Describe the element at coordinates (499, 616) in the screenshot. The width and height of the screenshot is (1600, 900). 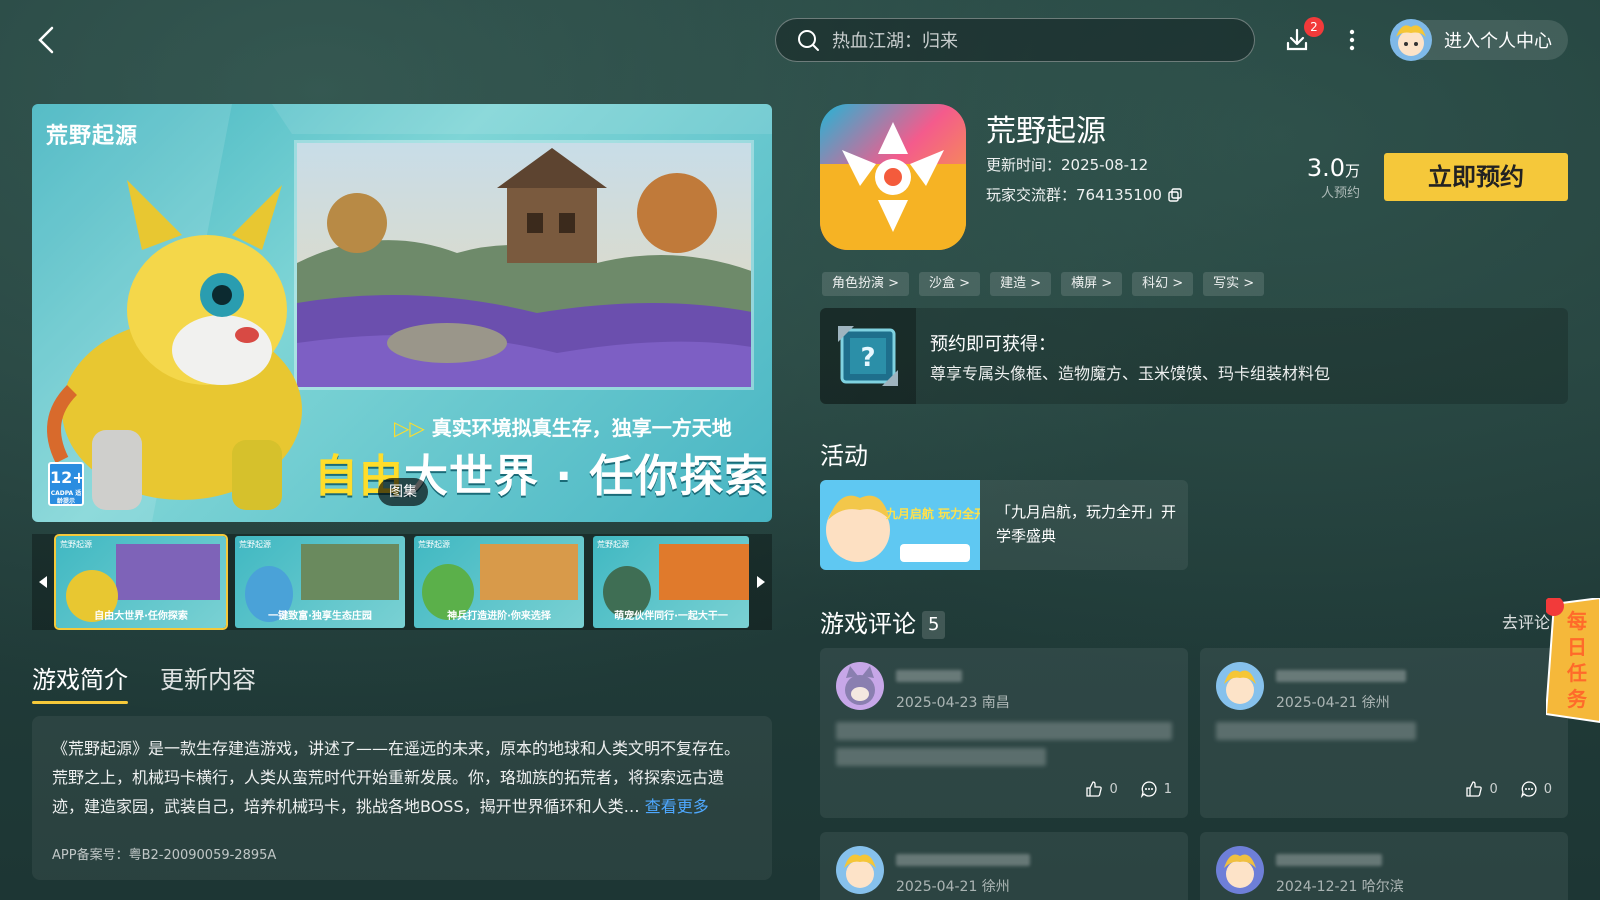
I see `thumbnail-caption: 神兵打造进阶·你来选择` at that location.